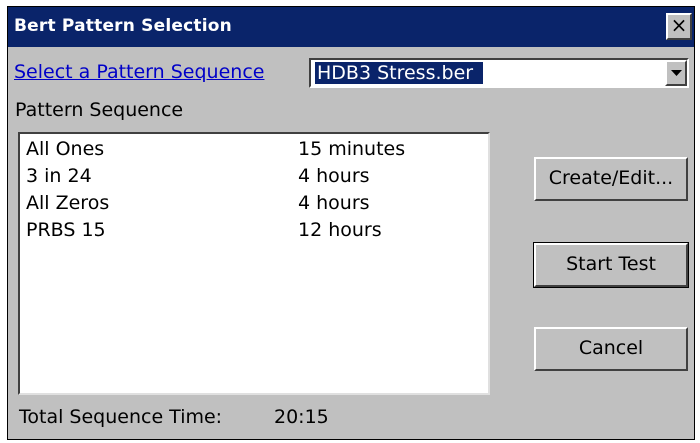 The height and width of the screenshot is (443, 700). What do you see at coordinates (121, 417) in the screenshot?
I see `total-sequence-time-label: Total Sequence Time:` at bounding box center [121, 417].